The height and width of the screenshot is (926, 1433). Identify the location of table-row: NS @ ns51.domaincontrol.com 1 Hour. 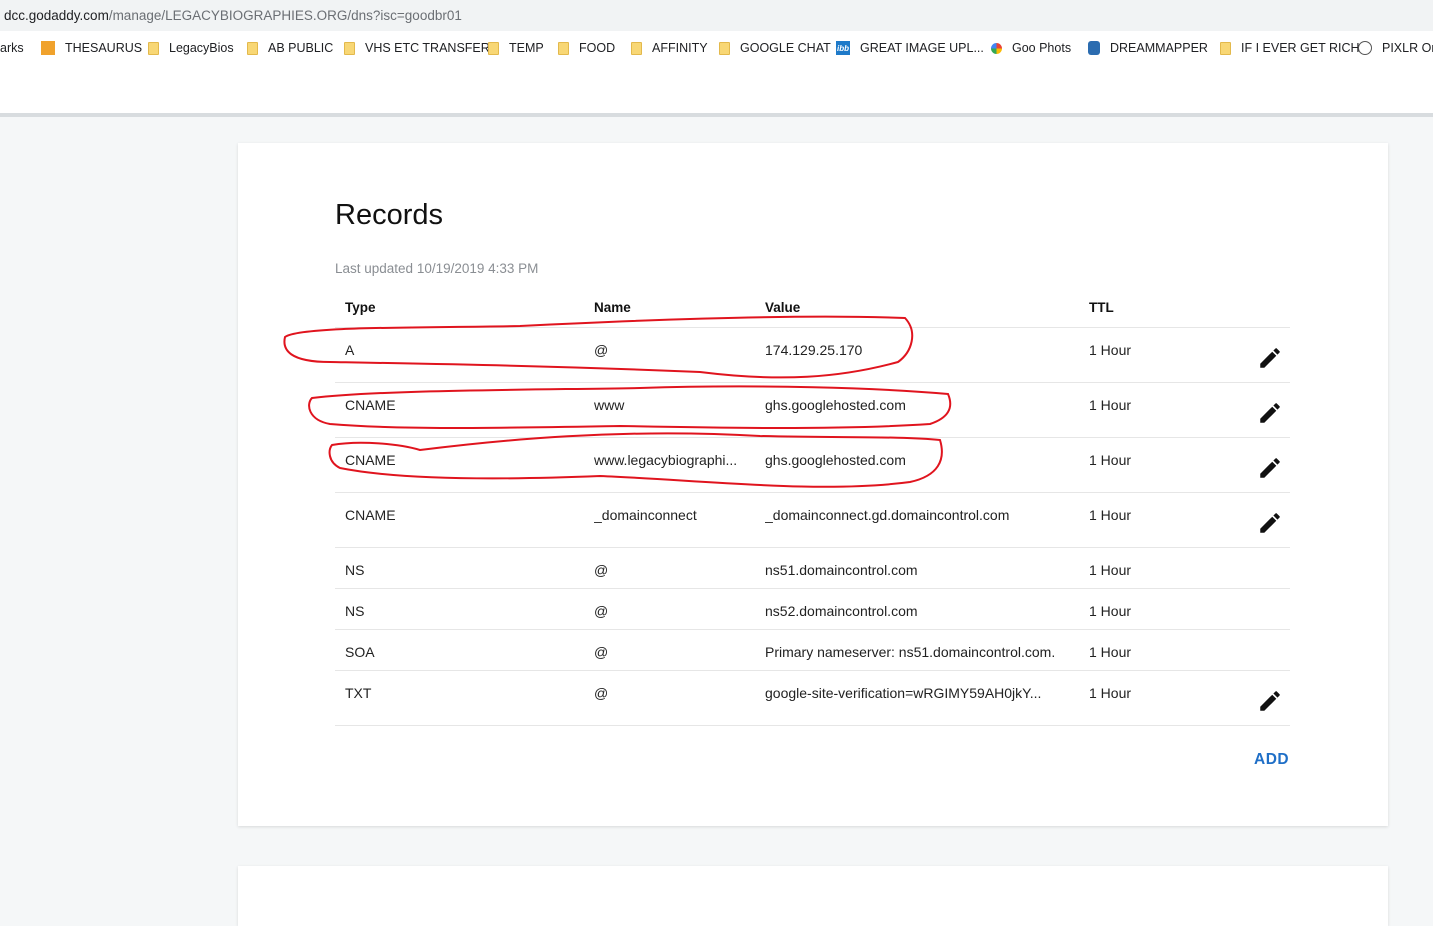
(812, 568).